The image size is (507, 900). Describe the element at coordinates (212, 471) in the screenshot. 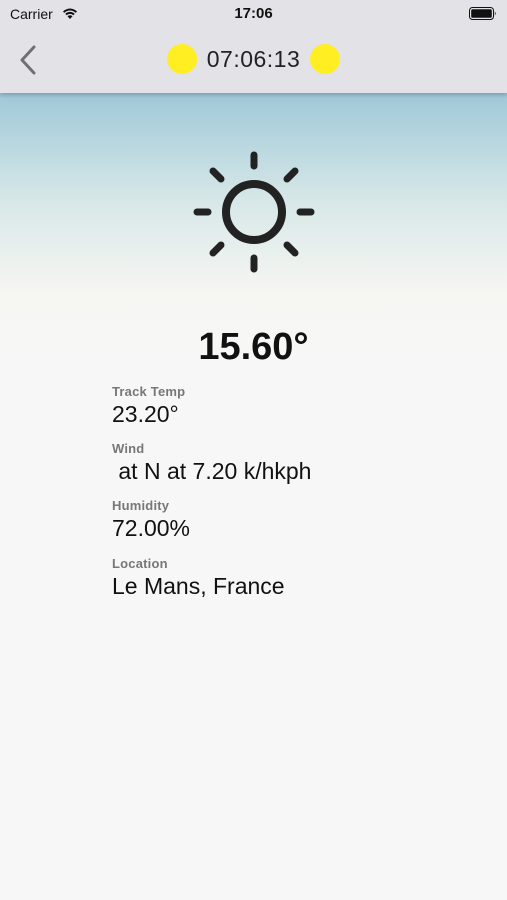

I see `wind-value: at N at 7.20 k/hkph` at that location.